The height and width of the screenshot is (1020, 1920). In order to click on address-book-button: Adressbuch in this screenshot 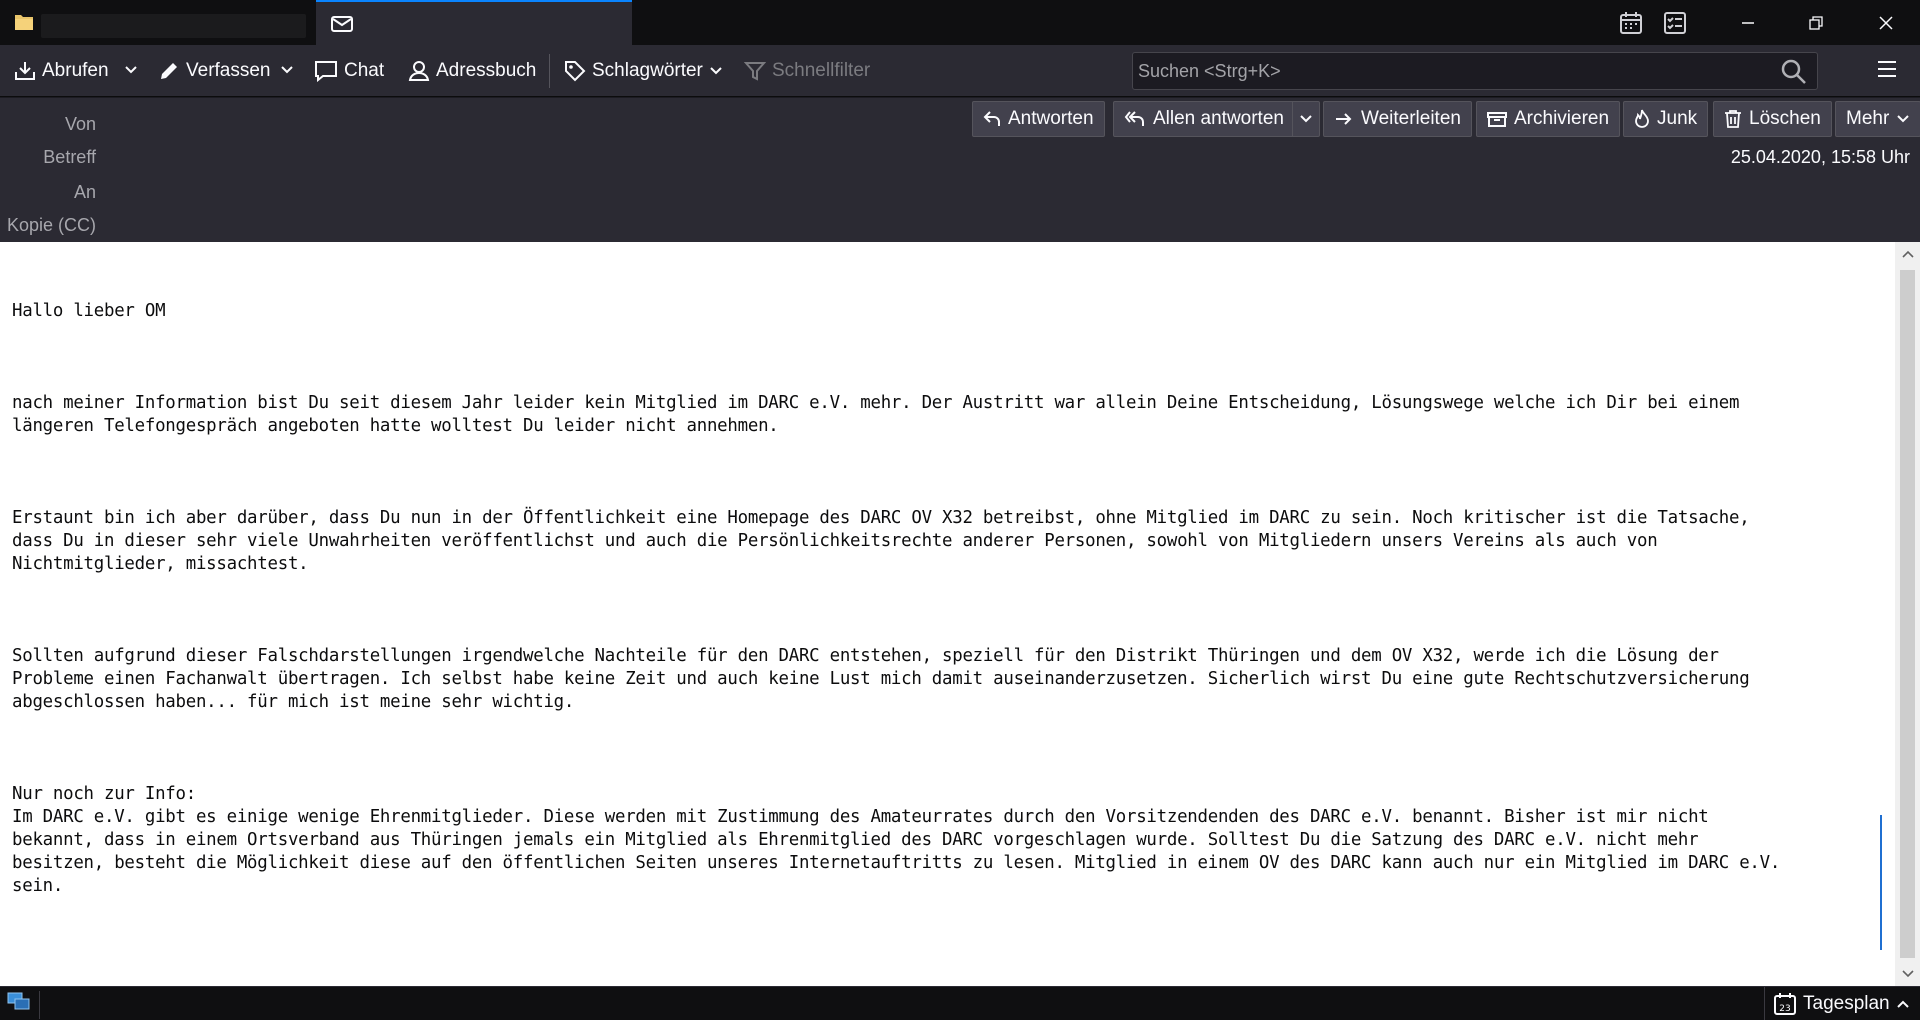, I will do `click(472, 71)`.